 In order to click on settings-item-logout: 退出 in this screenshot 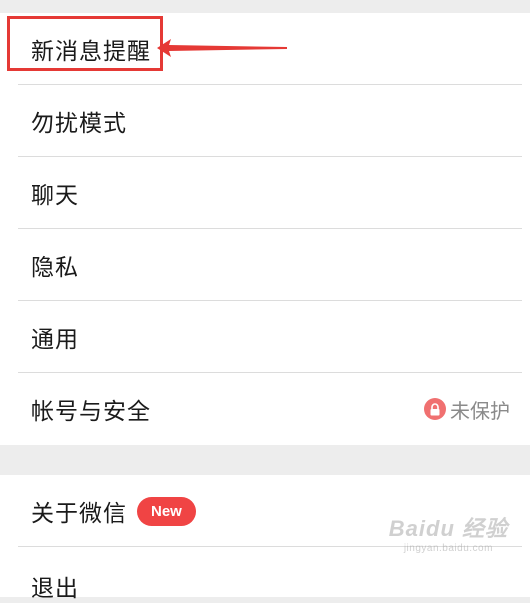, I will do `click(265, 574)`.